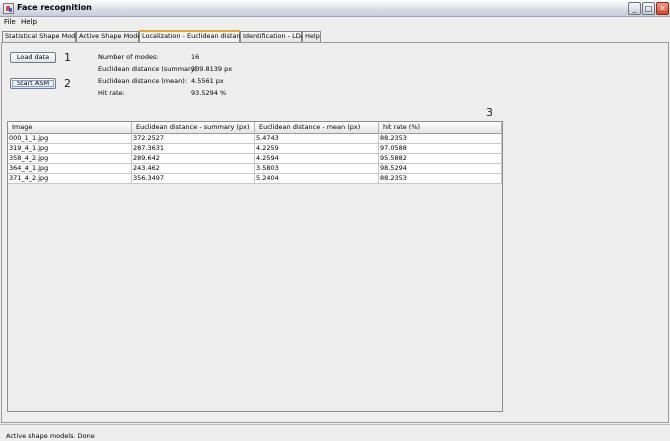  What do you see at coordinates (128, 57) in the screenshot?
I see `stat-label-number-of-modes: Number of modes:` at bounding box center [128, 57].